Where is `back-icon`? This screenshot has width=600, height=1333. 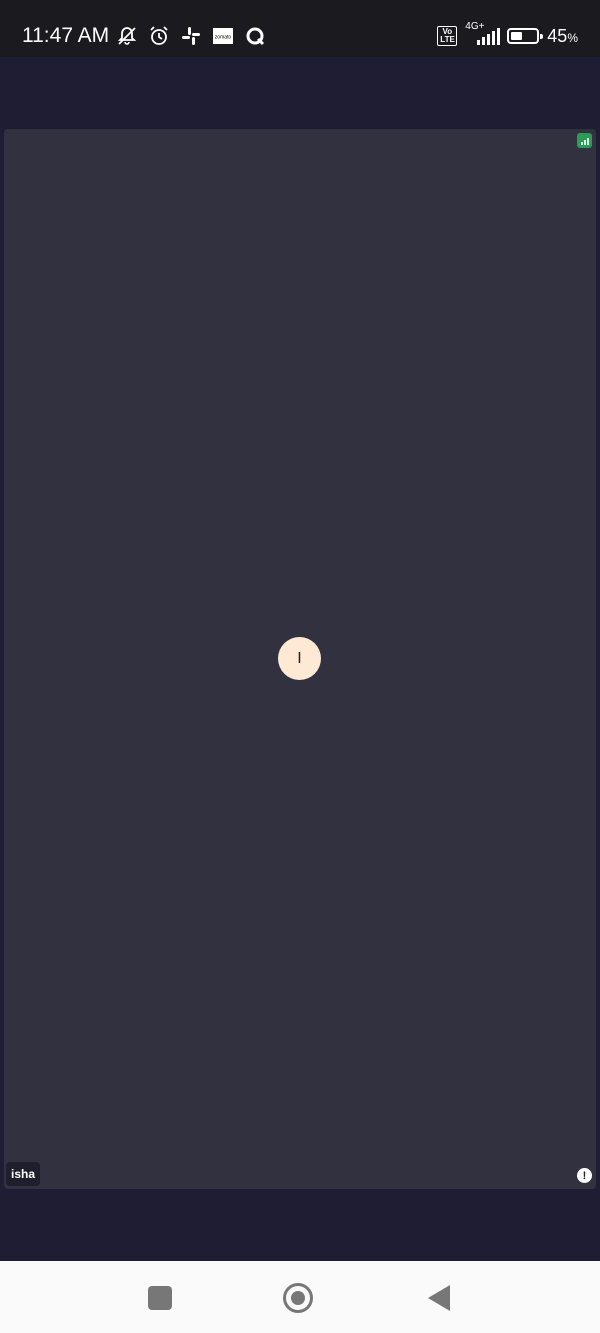
back-icon is located at coordinates (439, 1298).